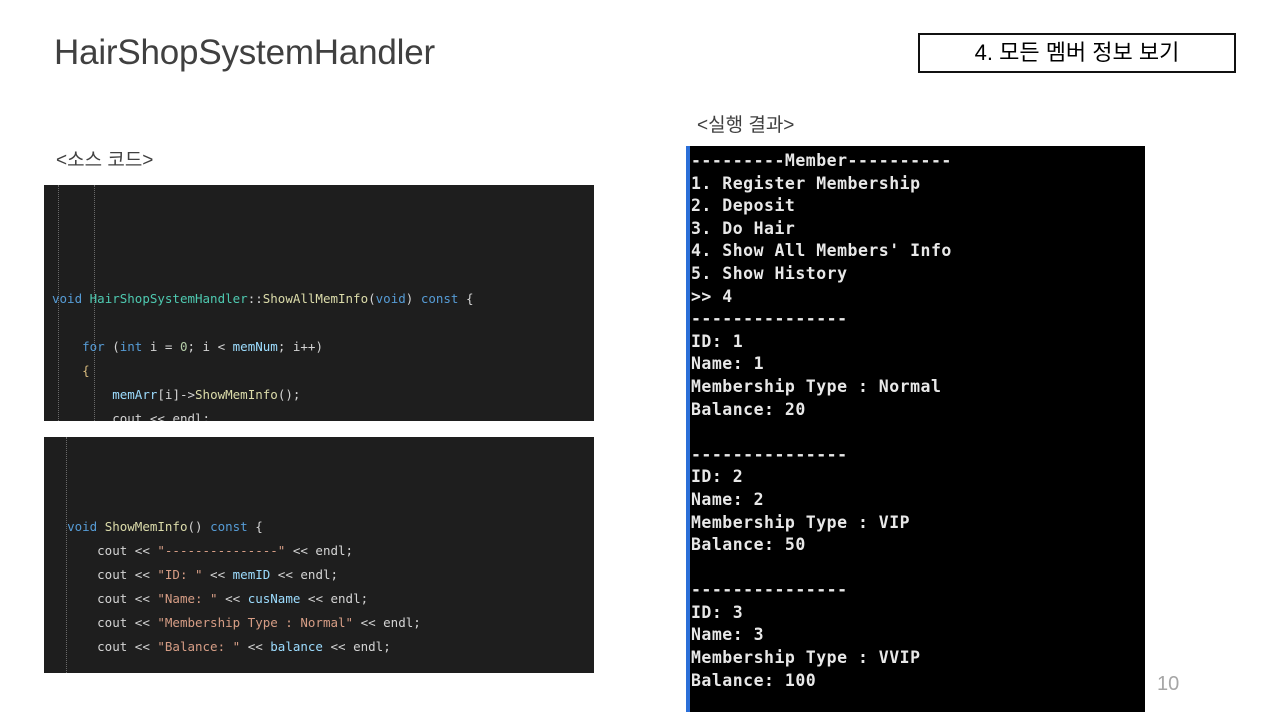 The width and height of the screenshot is (1280, 720). What do you see at coordinates (816, 386) in the screenshot?
I see `console-line: Membership Type : Normal` at bounding box center [816, 386].